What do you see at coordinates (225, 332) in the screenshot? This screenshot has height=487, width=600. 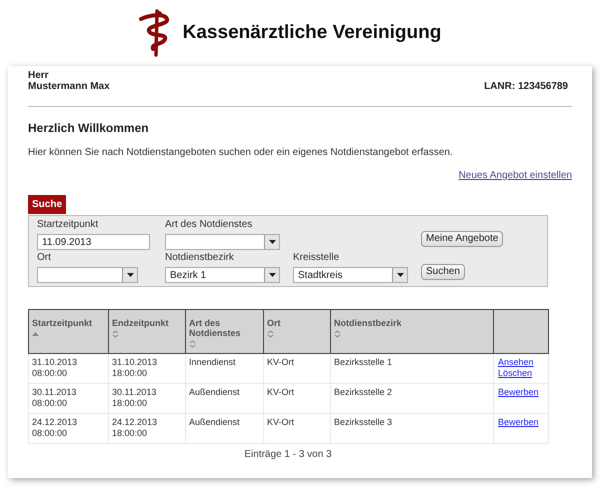 I see `column-header: Art des Notdienstes` at bounding box center [225, 332].